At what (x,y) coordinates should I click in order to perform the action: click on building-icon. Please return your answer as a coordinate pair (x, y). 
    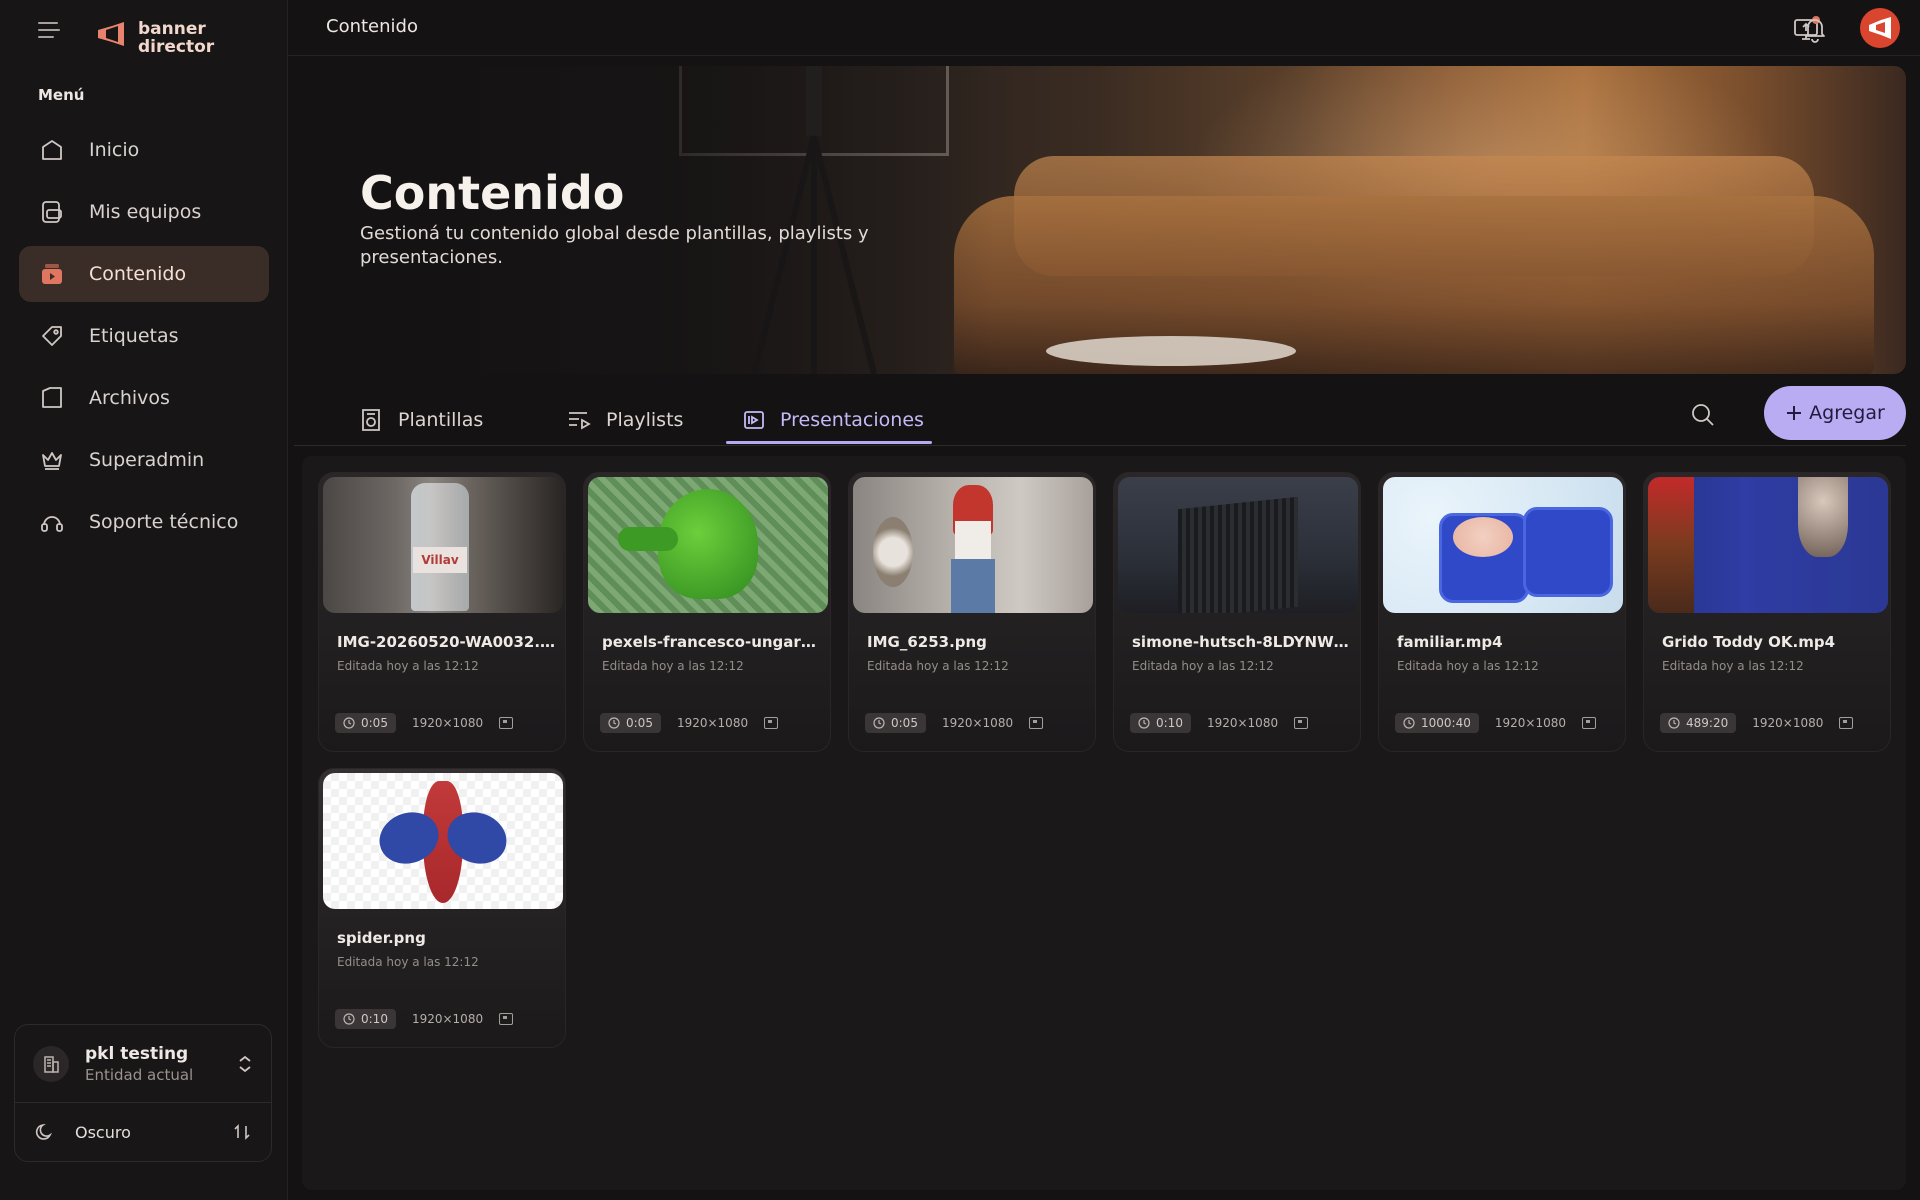
    Looking at the image, I should click on (51, 1063).